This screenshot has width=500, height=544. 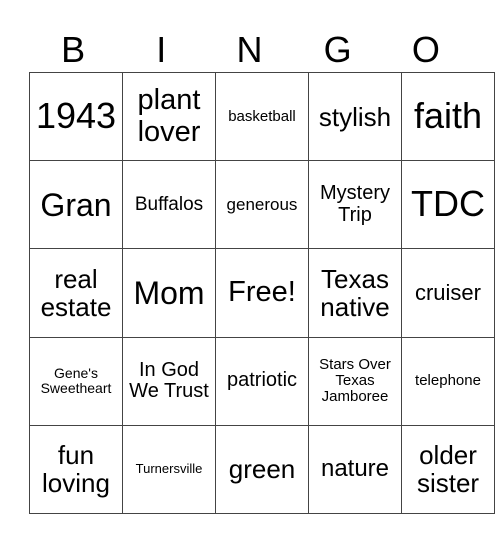 I want to click on bingo-cell: Stars Over Texas Jamboree, so click(x=355, y=381).